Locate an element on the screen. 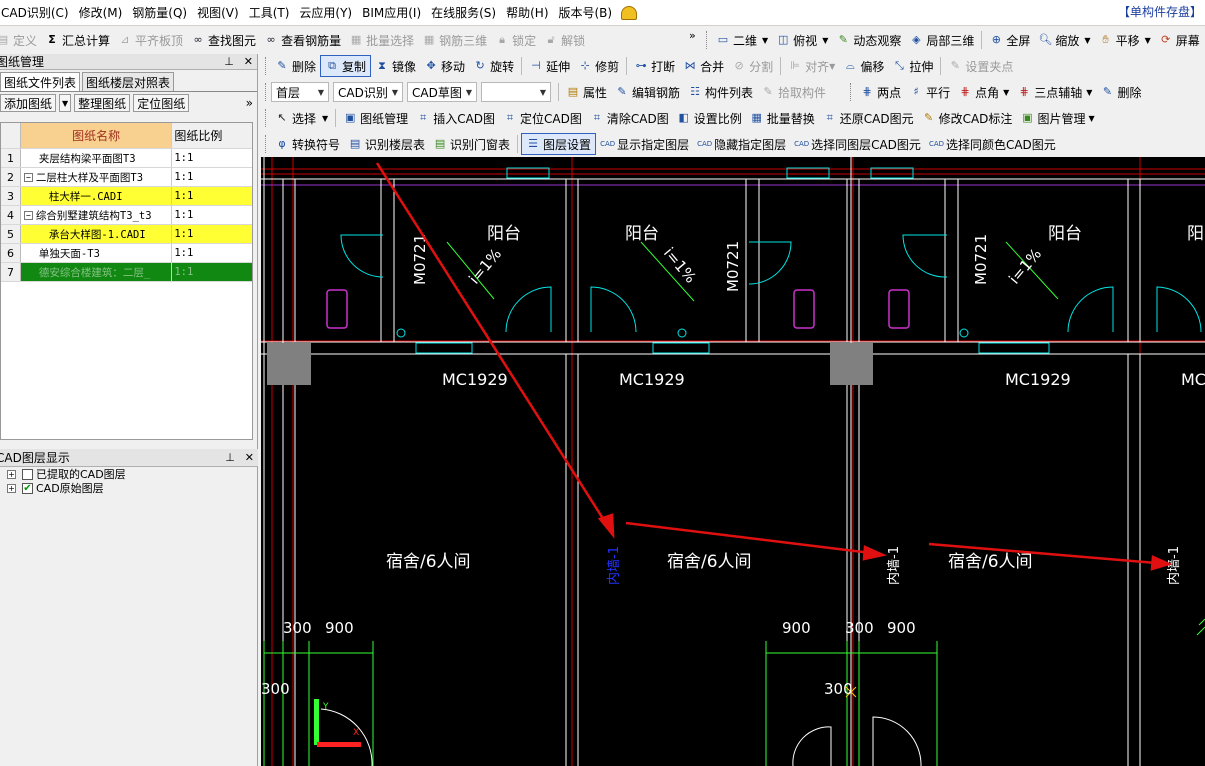 This screenshot has height=766, width=1205. align-slab-top-button: ⊿ 平齐板顶 is located at coordinates (150, 40).